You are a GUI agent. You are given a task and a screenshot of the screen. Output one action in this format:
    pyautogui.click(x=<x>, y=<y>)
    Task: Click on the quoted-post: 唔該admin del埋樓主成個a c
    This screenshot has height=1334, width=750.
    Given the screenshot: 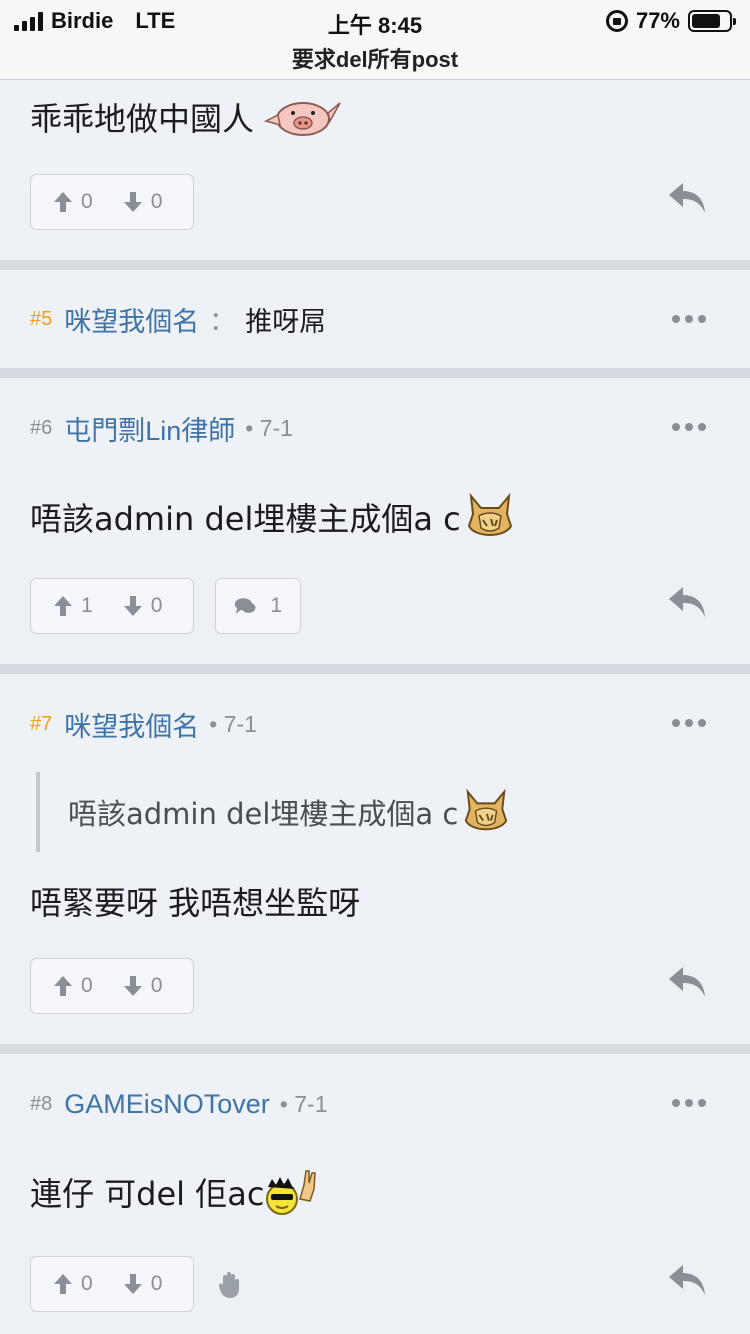 What is the action you would take?
    pyautogui.click(x=273, y=812)
    